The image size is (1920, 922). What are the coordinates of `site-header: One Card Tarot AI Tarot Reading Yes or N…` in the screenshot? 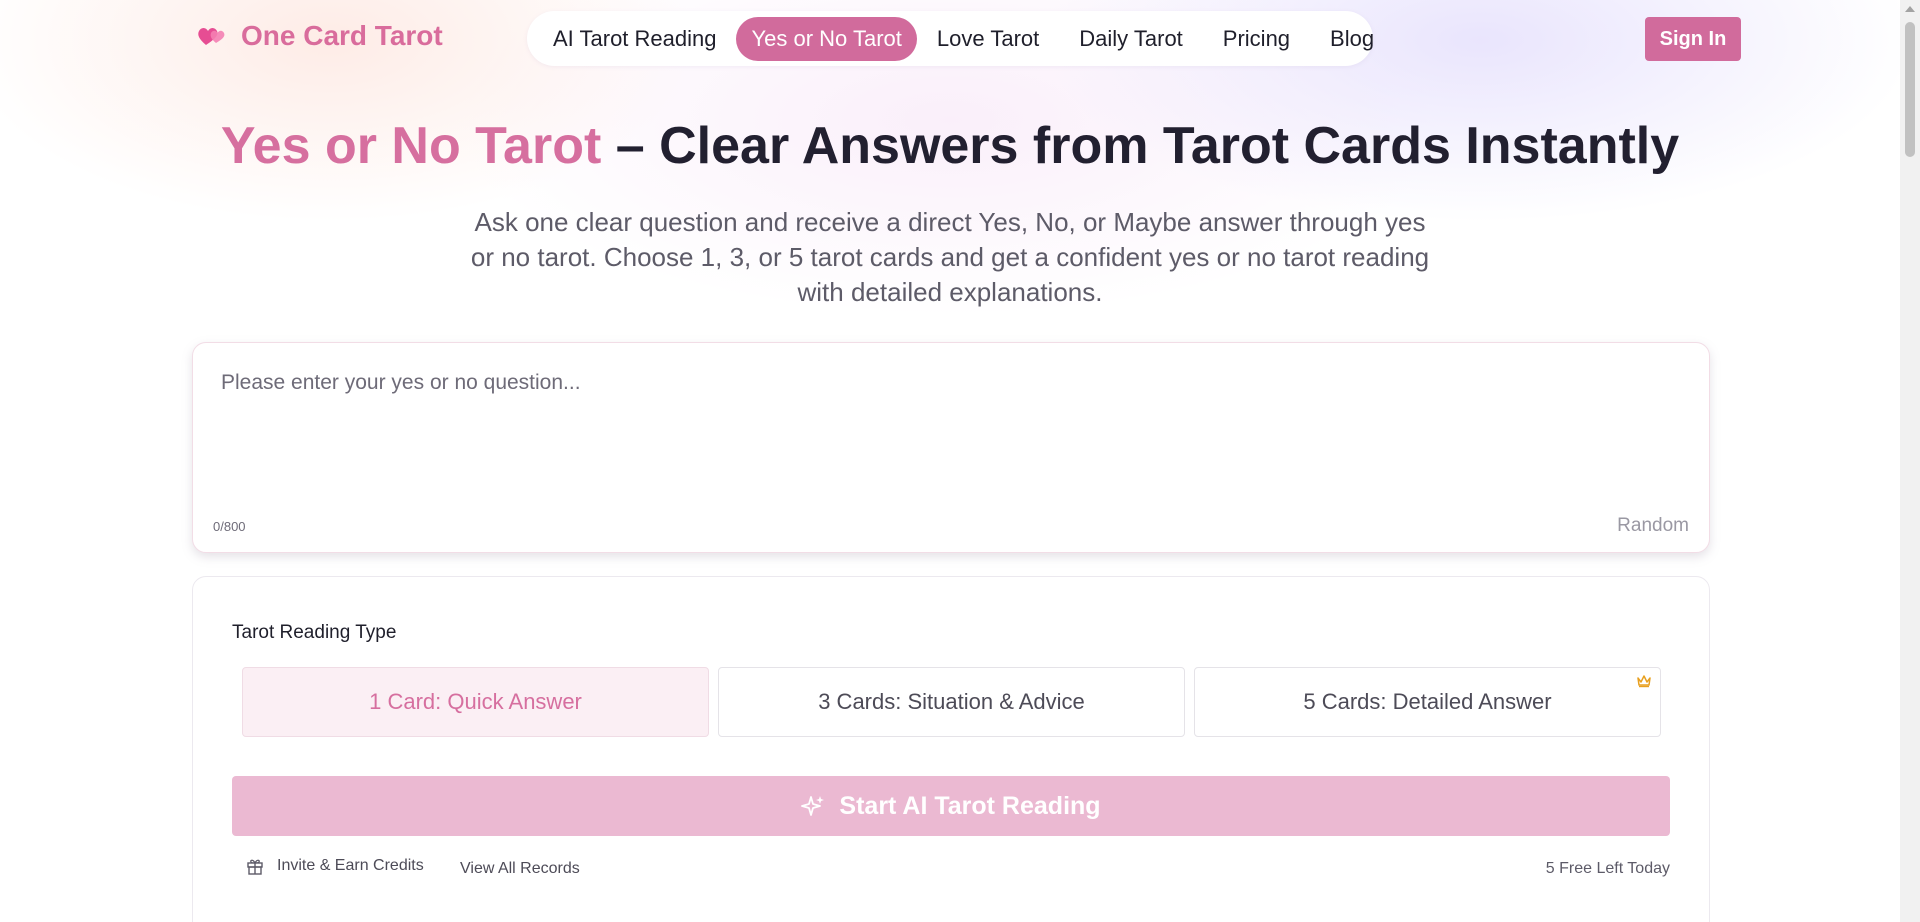 It's located at (950, 39).